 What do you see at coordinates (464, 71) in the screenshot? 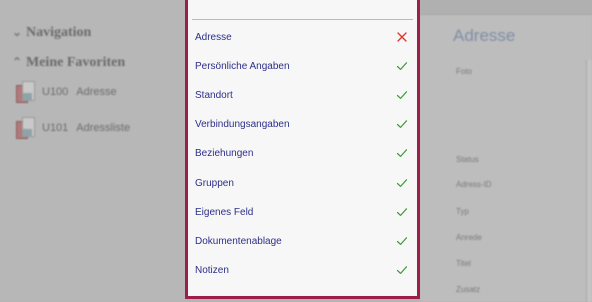
I see `field-label-foto: Foto` at bounding box center [464, 71].